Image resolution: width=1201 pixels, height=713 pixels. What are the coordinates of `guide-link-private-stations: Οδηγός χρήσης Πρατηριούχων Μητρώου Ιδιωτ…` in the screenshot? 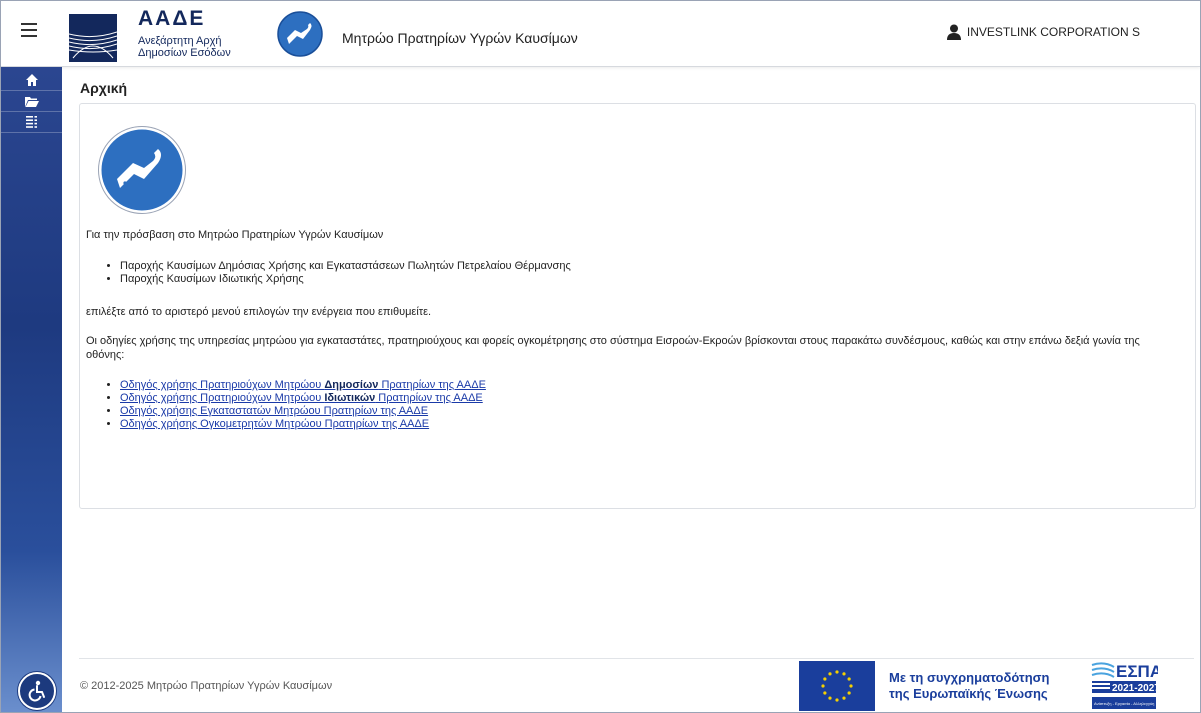 It's located at (301, 398).